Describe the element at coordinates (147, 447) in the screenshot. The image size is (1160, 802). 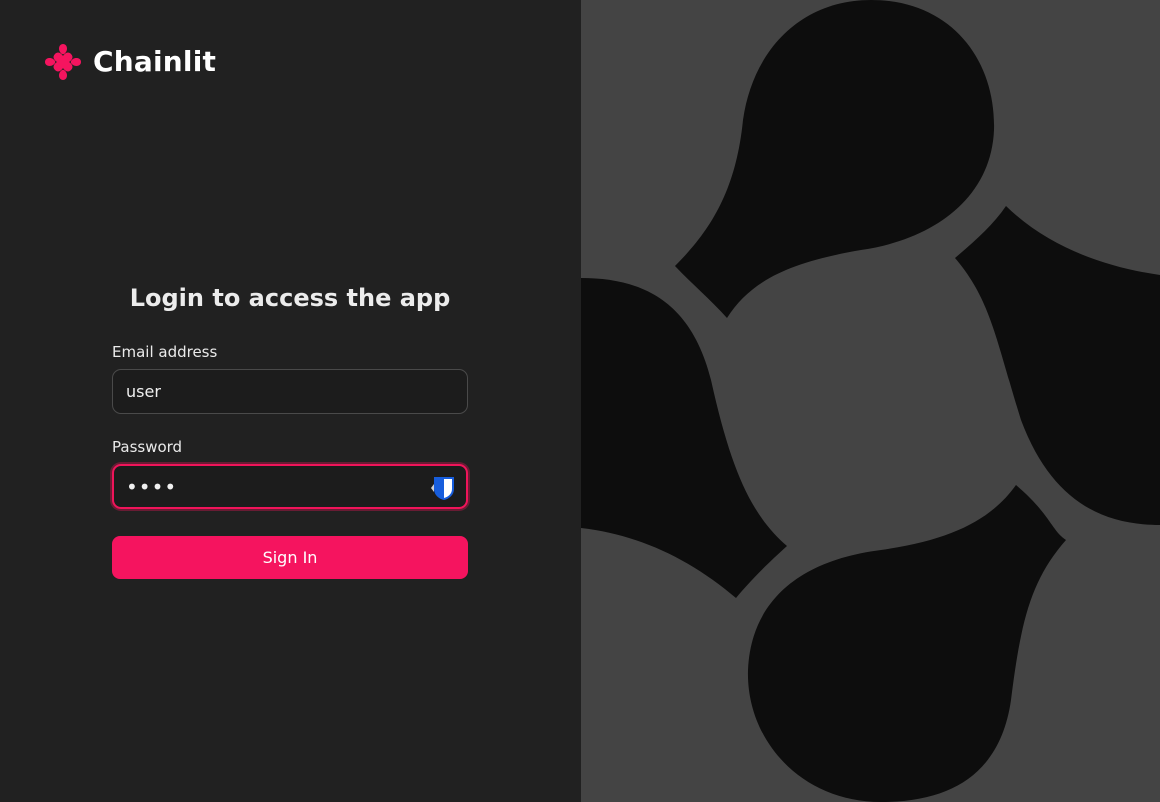
I see `password-label: Password` at that location.